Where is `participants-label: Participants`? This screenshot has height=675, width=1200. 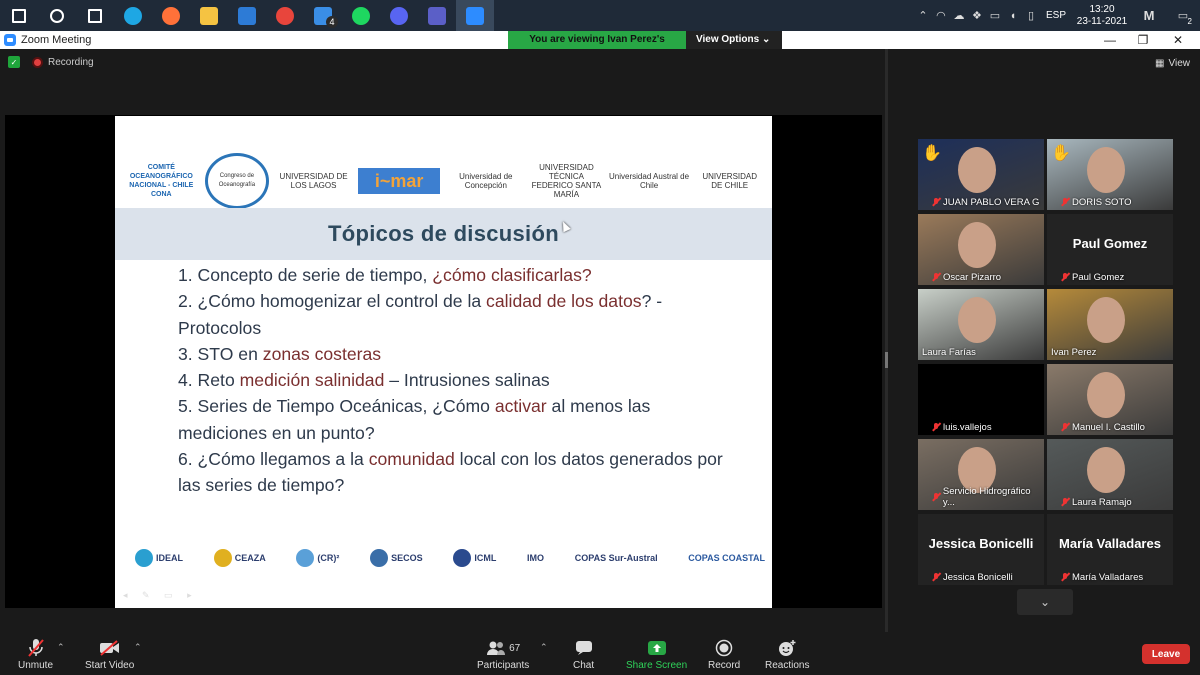 participants-label: Participants is located at coordinates (503, 665).